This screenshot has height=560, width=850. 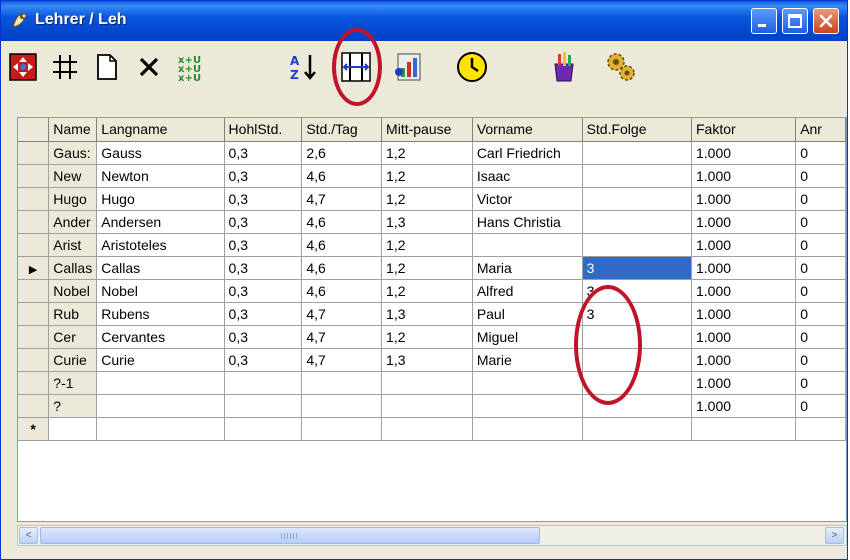 What do you see at coordinates (432, 199) in the screenshot?
I see `table-row: Hugo Hugo 0,3 4,7 1,2 Victor 1.000 0` at bounding box center [432, 199].